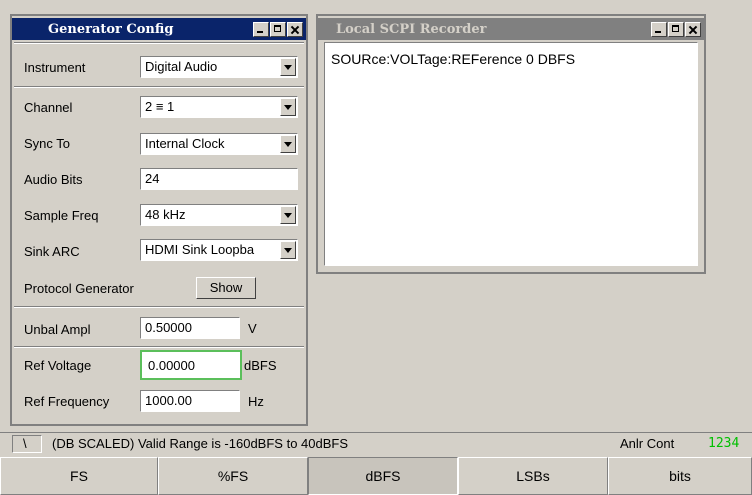 The image size is (752, 495). I want to click on audio-bits-label: Audio Bits, so click(53, 179).